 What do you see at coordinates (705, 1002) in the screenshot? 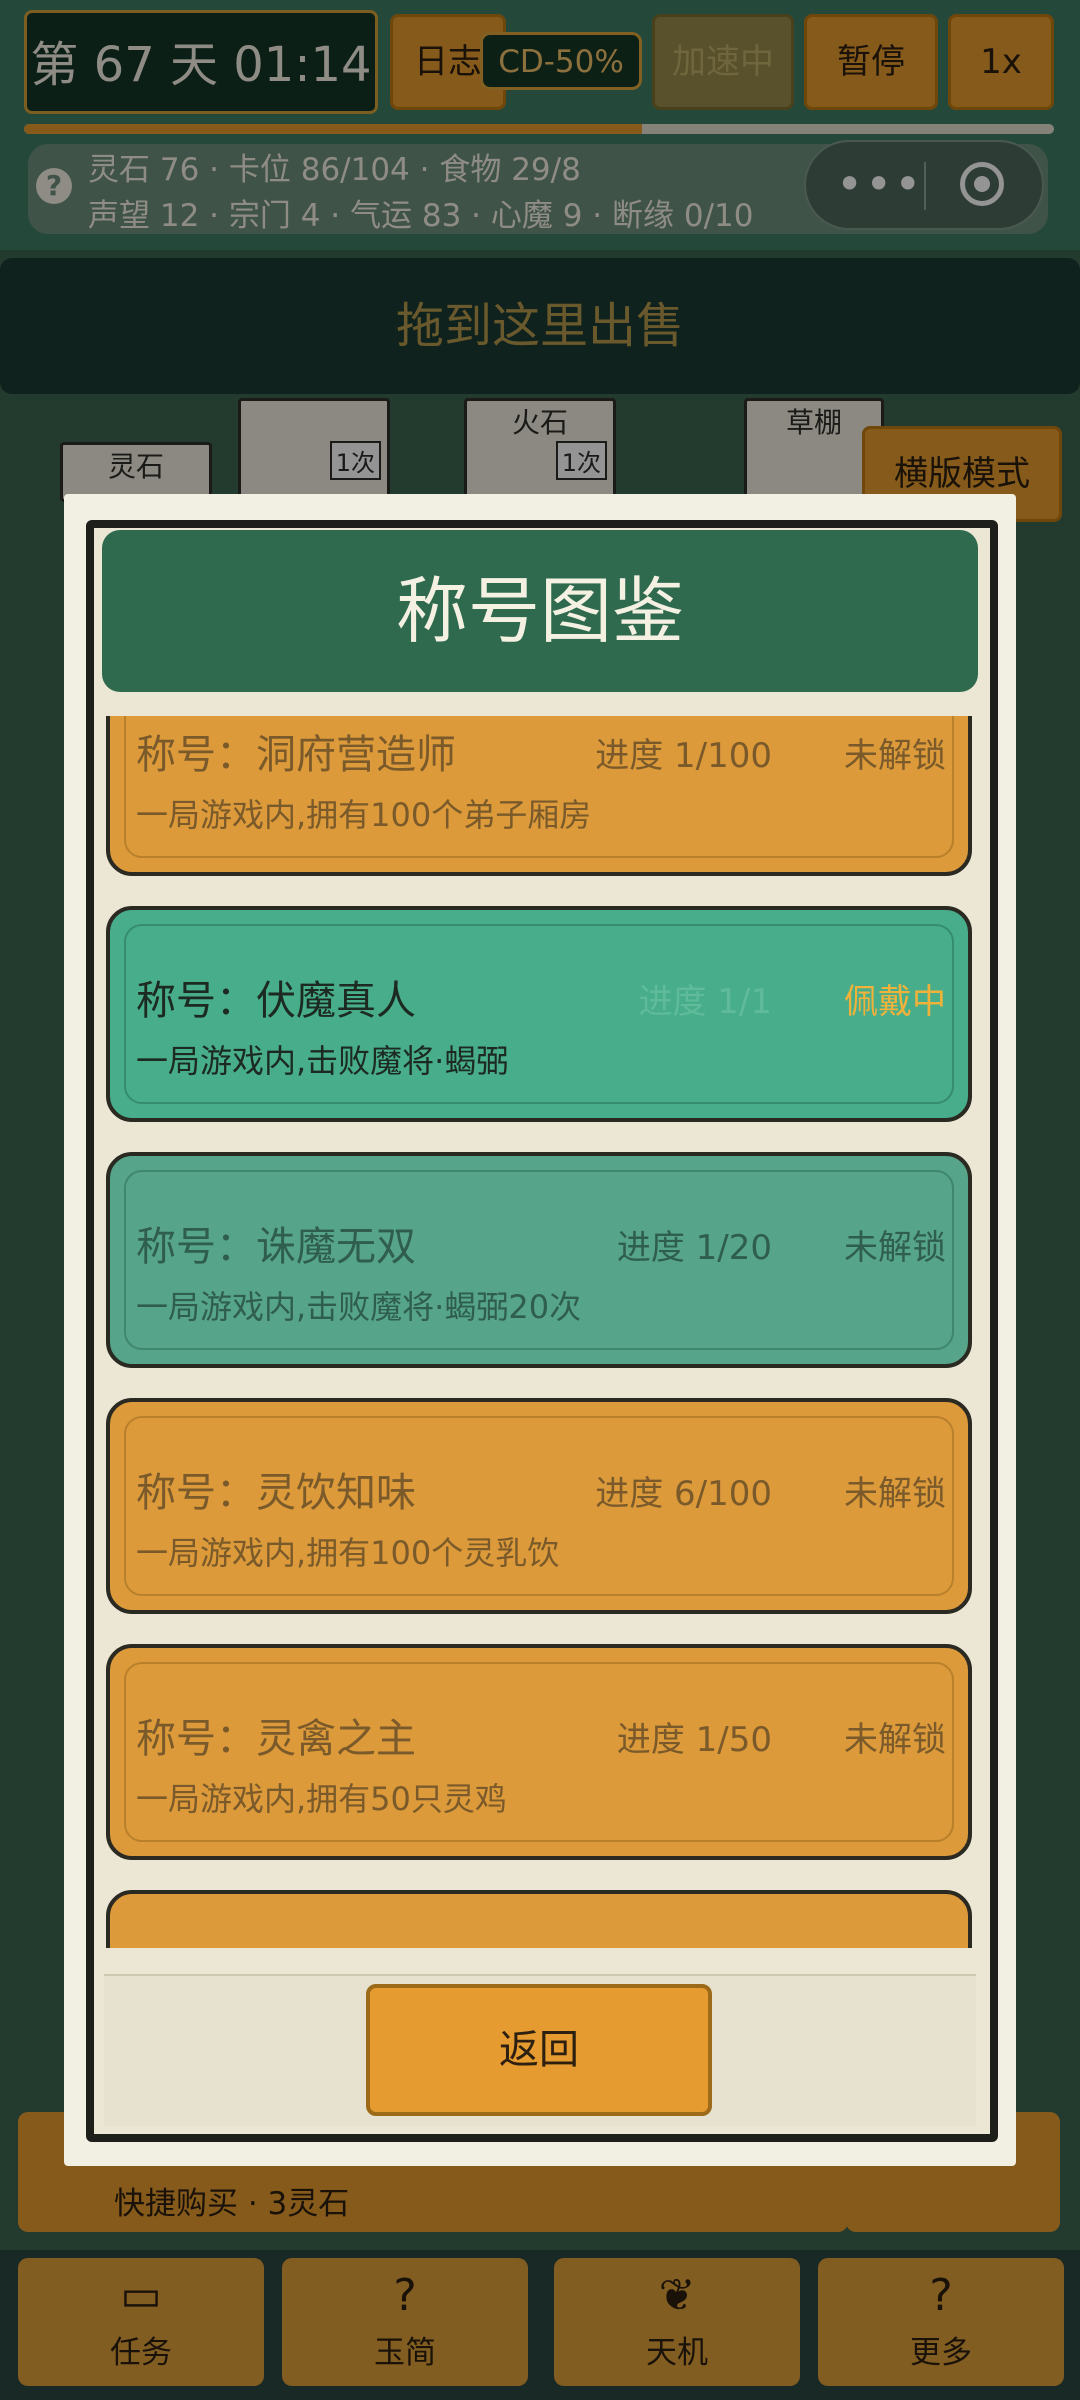
I see `title-progress: 进度 1/1` at bounding box center [705, 1002].